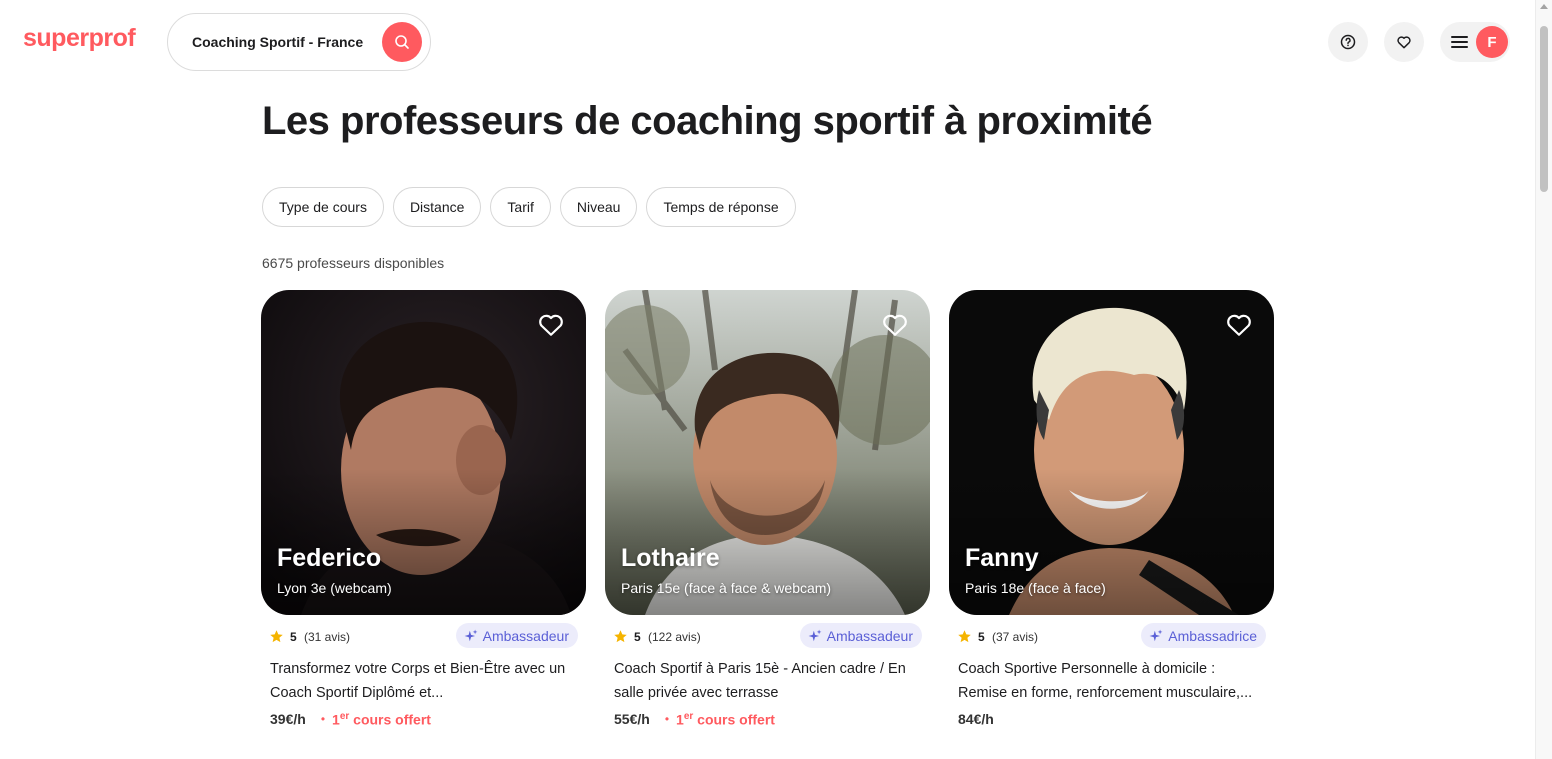  I want to click on favorites-button, so click(1404, 42).